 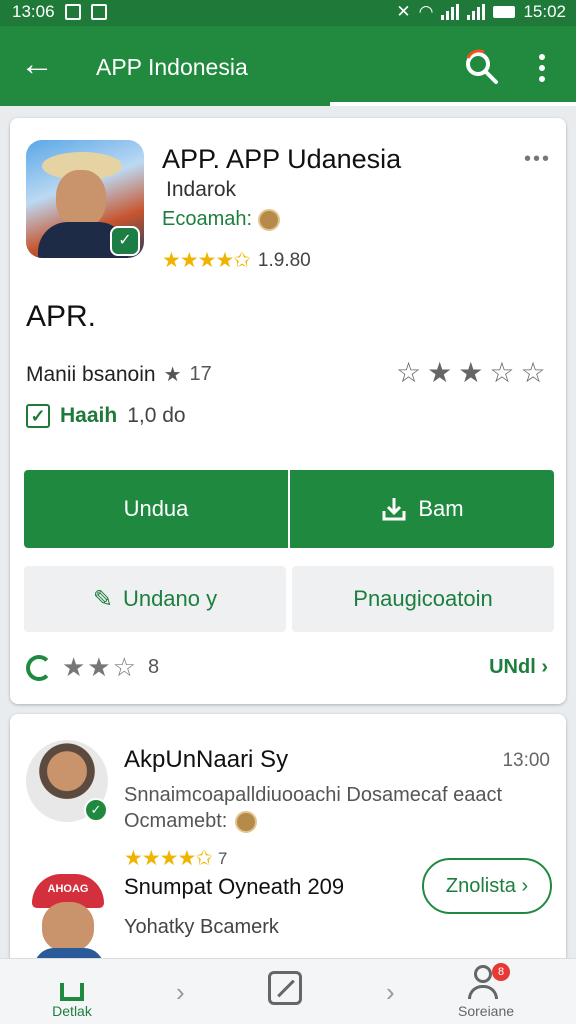 I want to click on review-sub: Ocmamebt:, so click(x=191, y=821).